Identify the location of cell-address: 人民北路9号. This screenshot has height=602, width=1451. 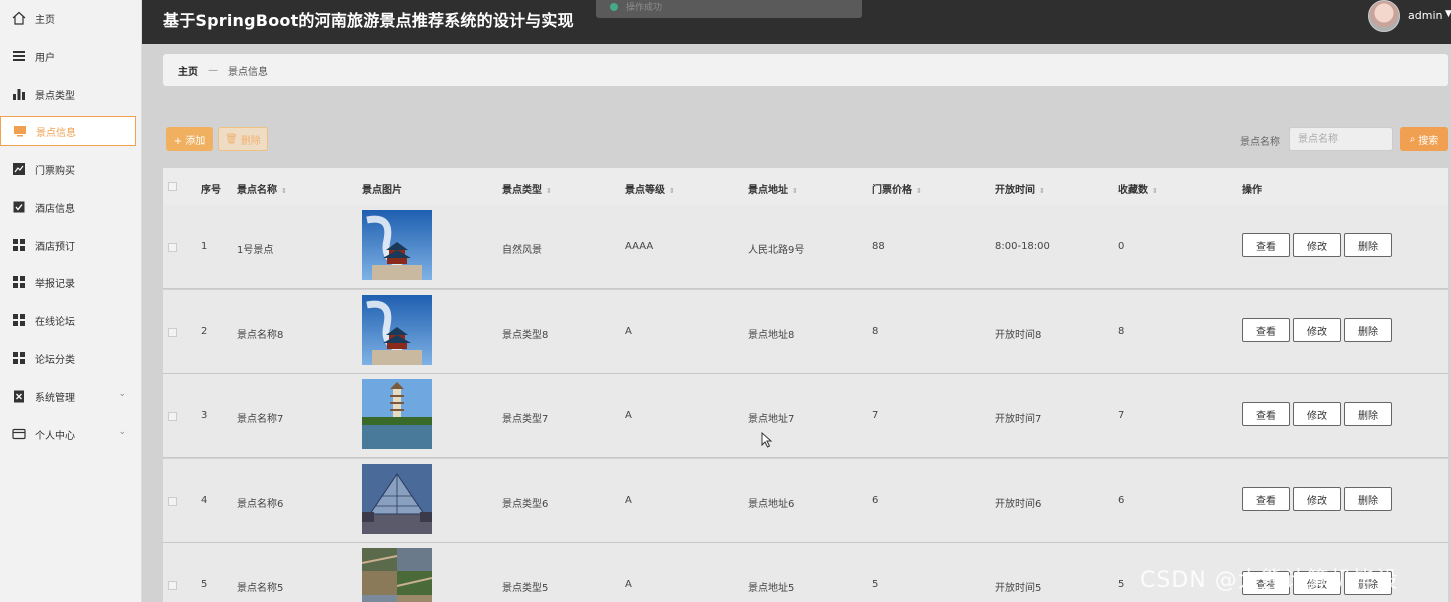
(776, 250).